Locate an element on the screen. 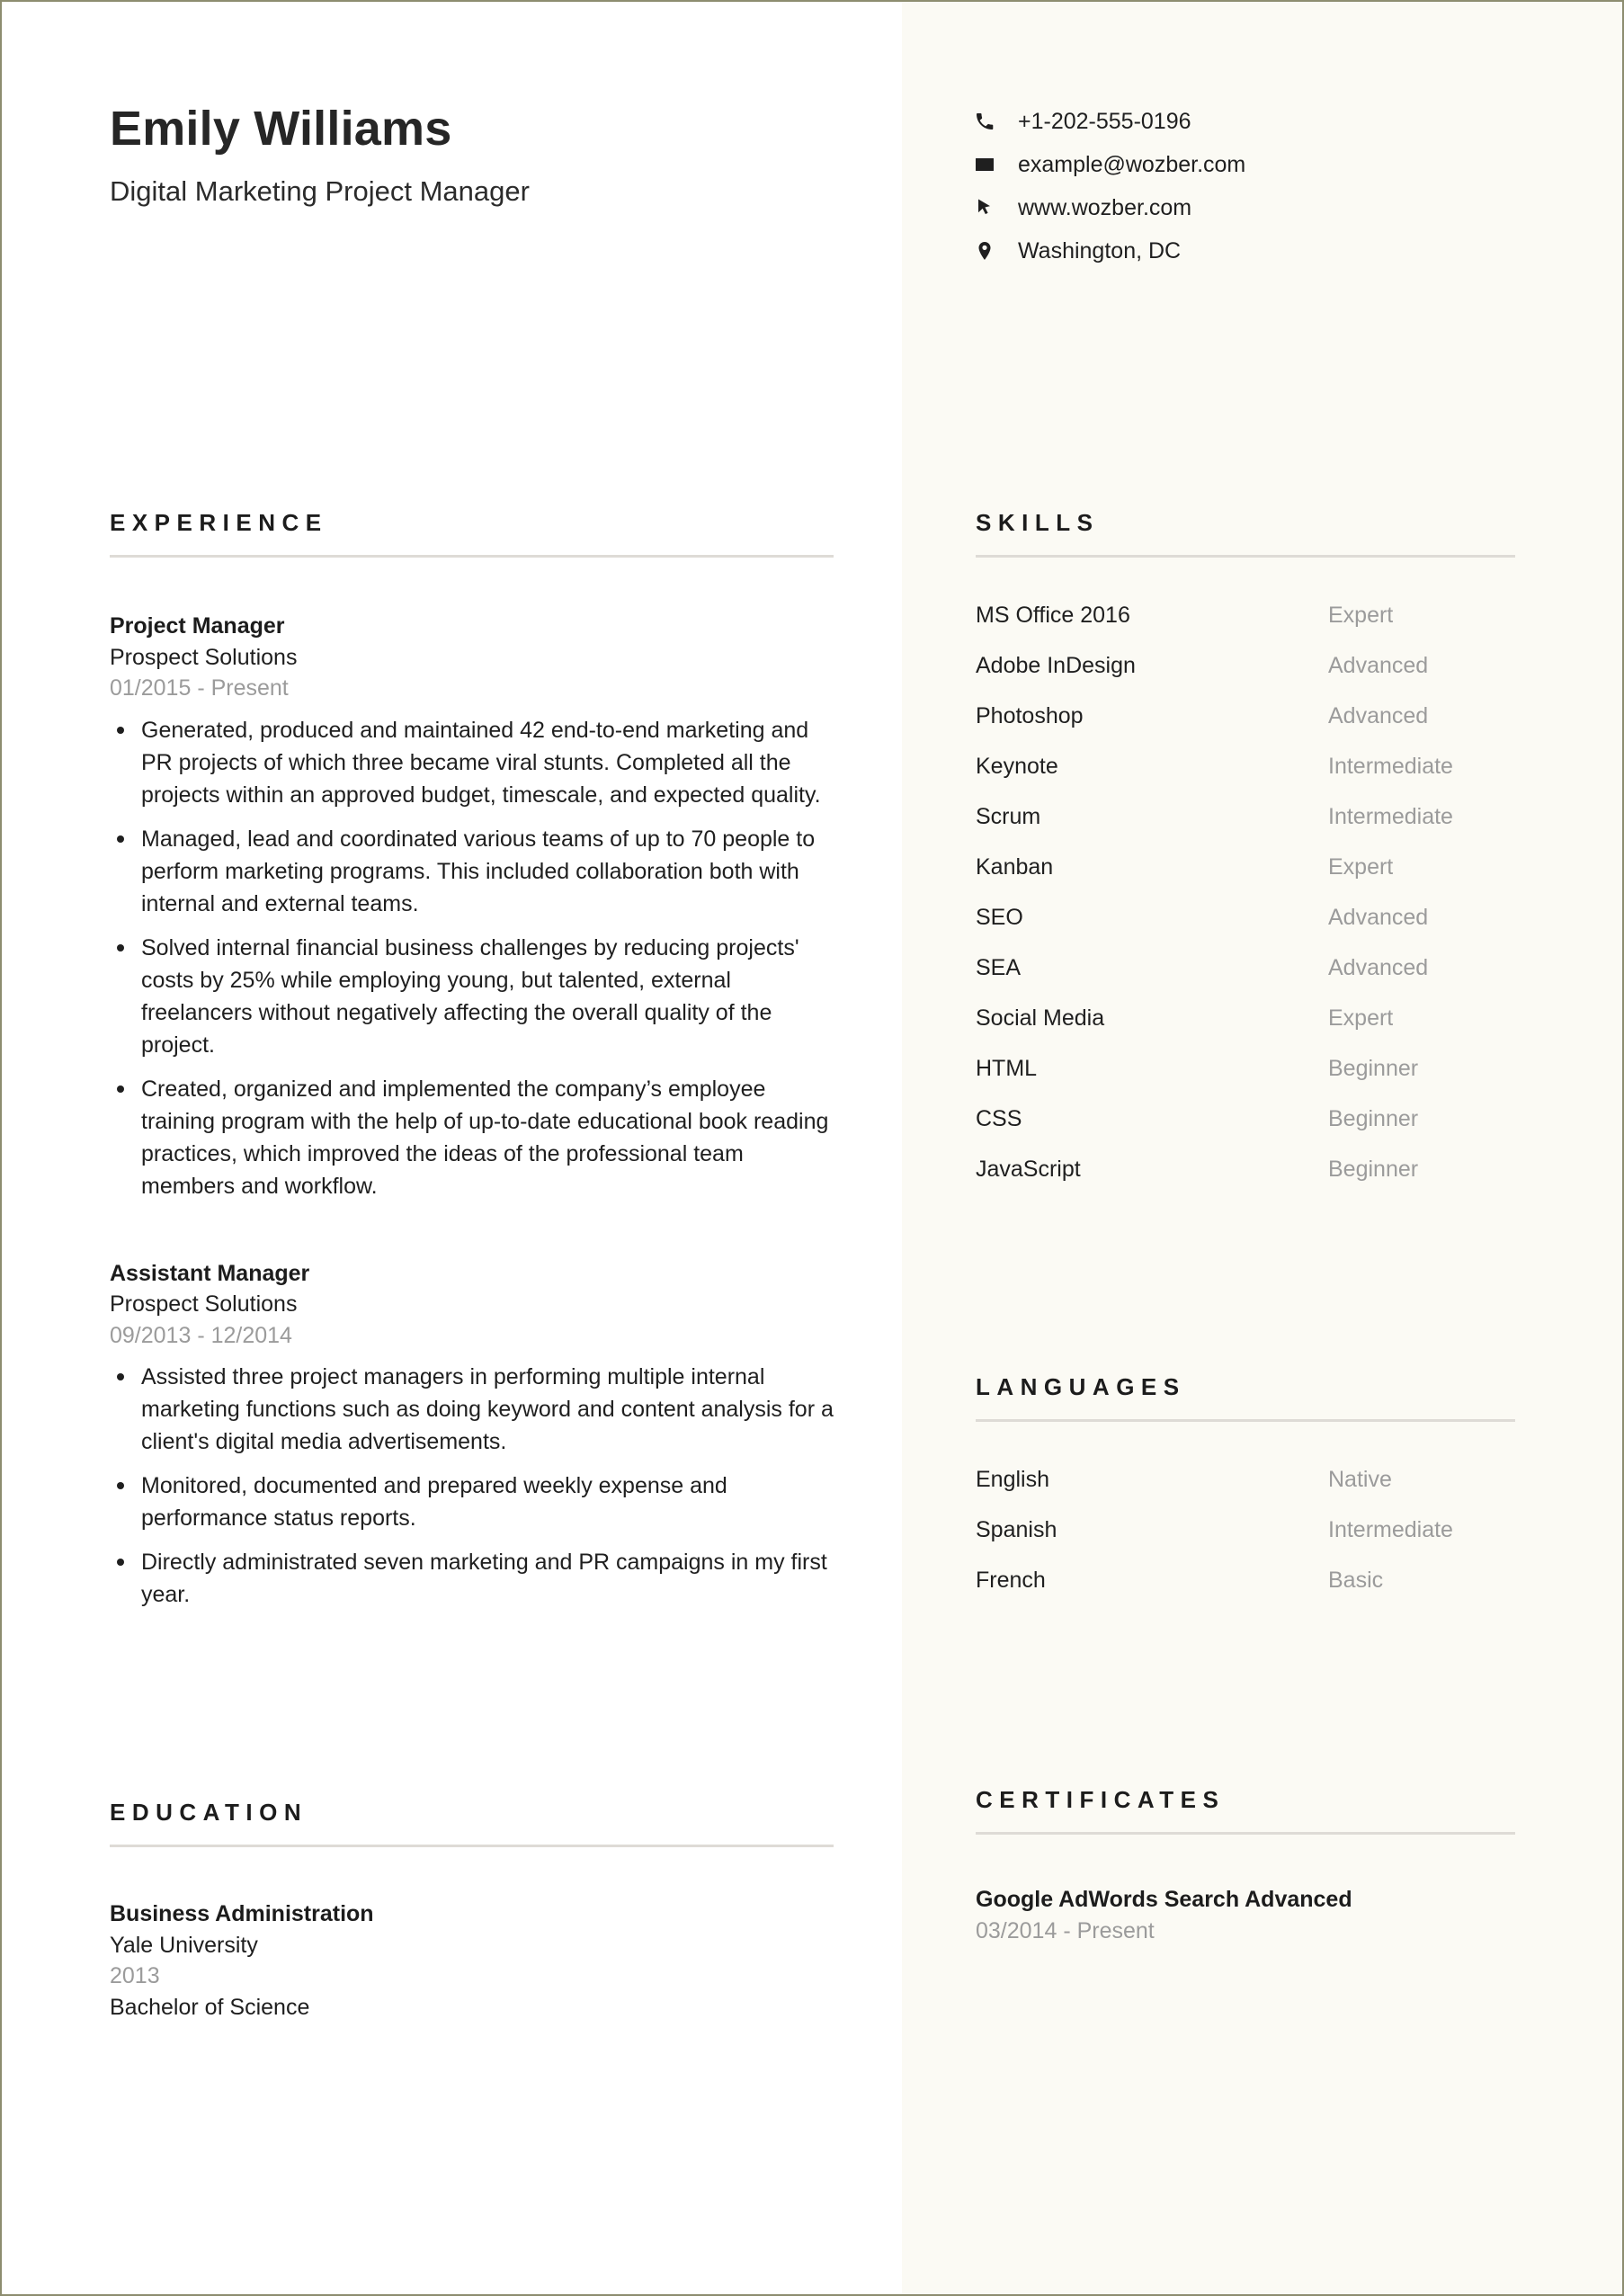 This screenshot has height=2296, width=1624. contact-row-website: www.wozber.com is located at coordinates (1109, 208).